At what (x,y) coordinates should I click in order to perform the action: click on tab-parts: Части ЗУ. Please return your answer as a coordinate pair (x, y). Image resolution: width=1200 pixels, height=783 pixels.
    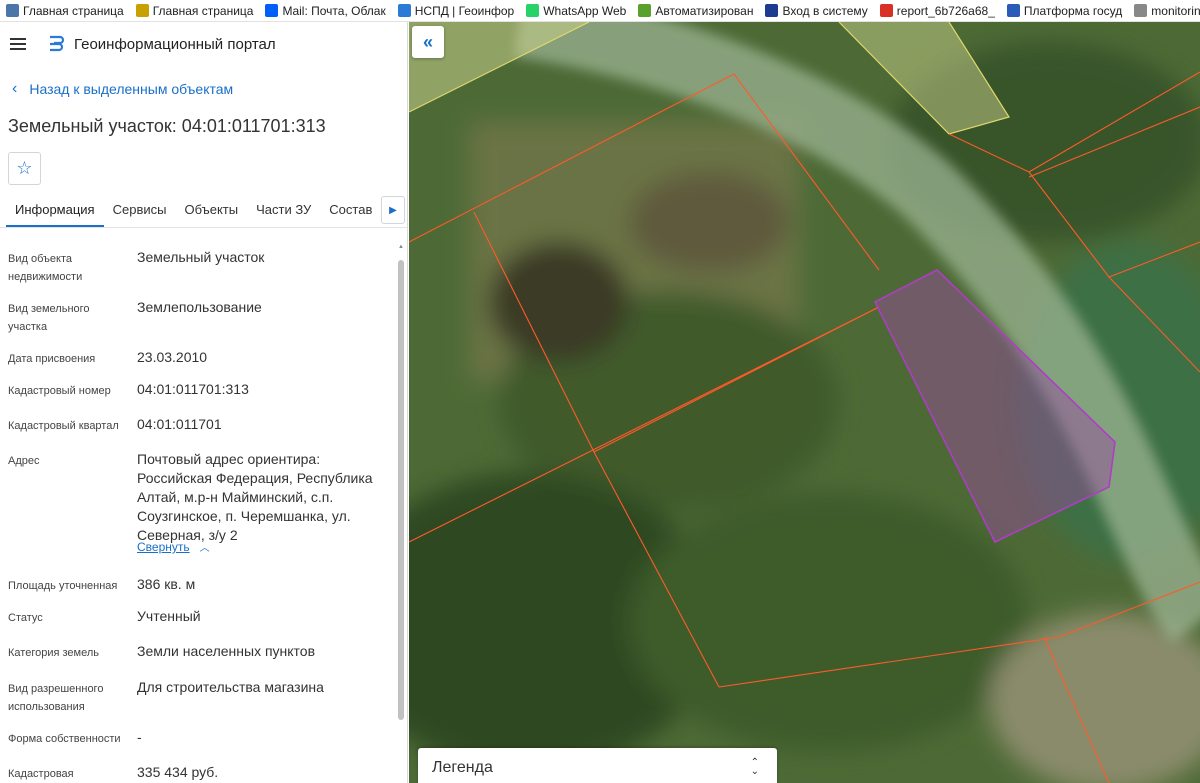
    Looking at the image, I should click on (283, 210).